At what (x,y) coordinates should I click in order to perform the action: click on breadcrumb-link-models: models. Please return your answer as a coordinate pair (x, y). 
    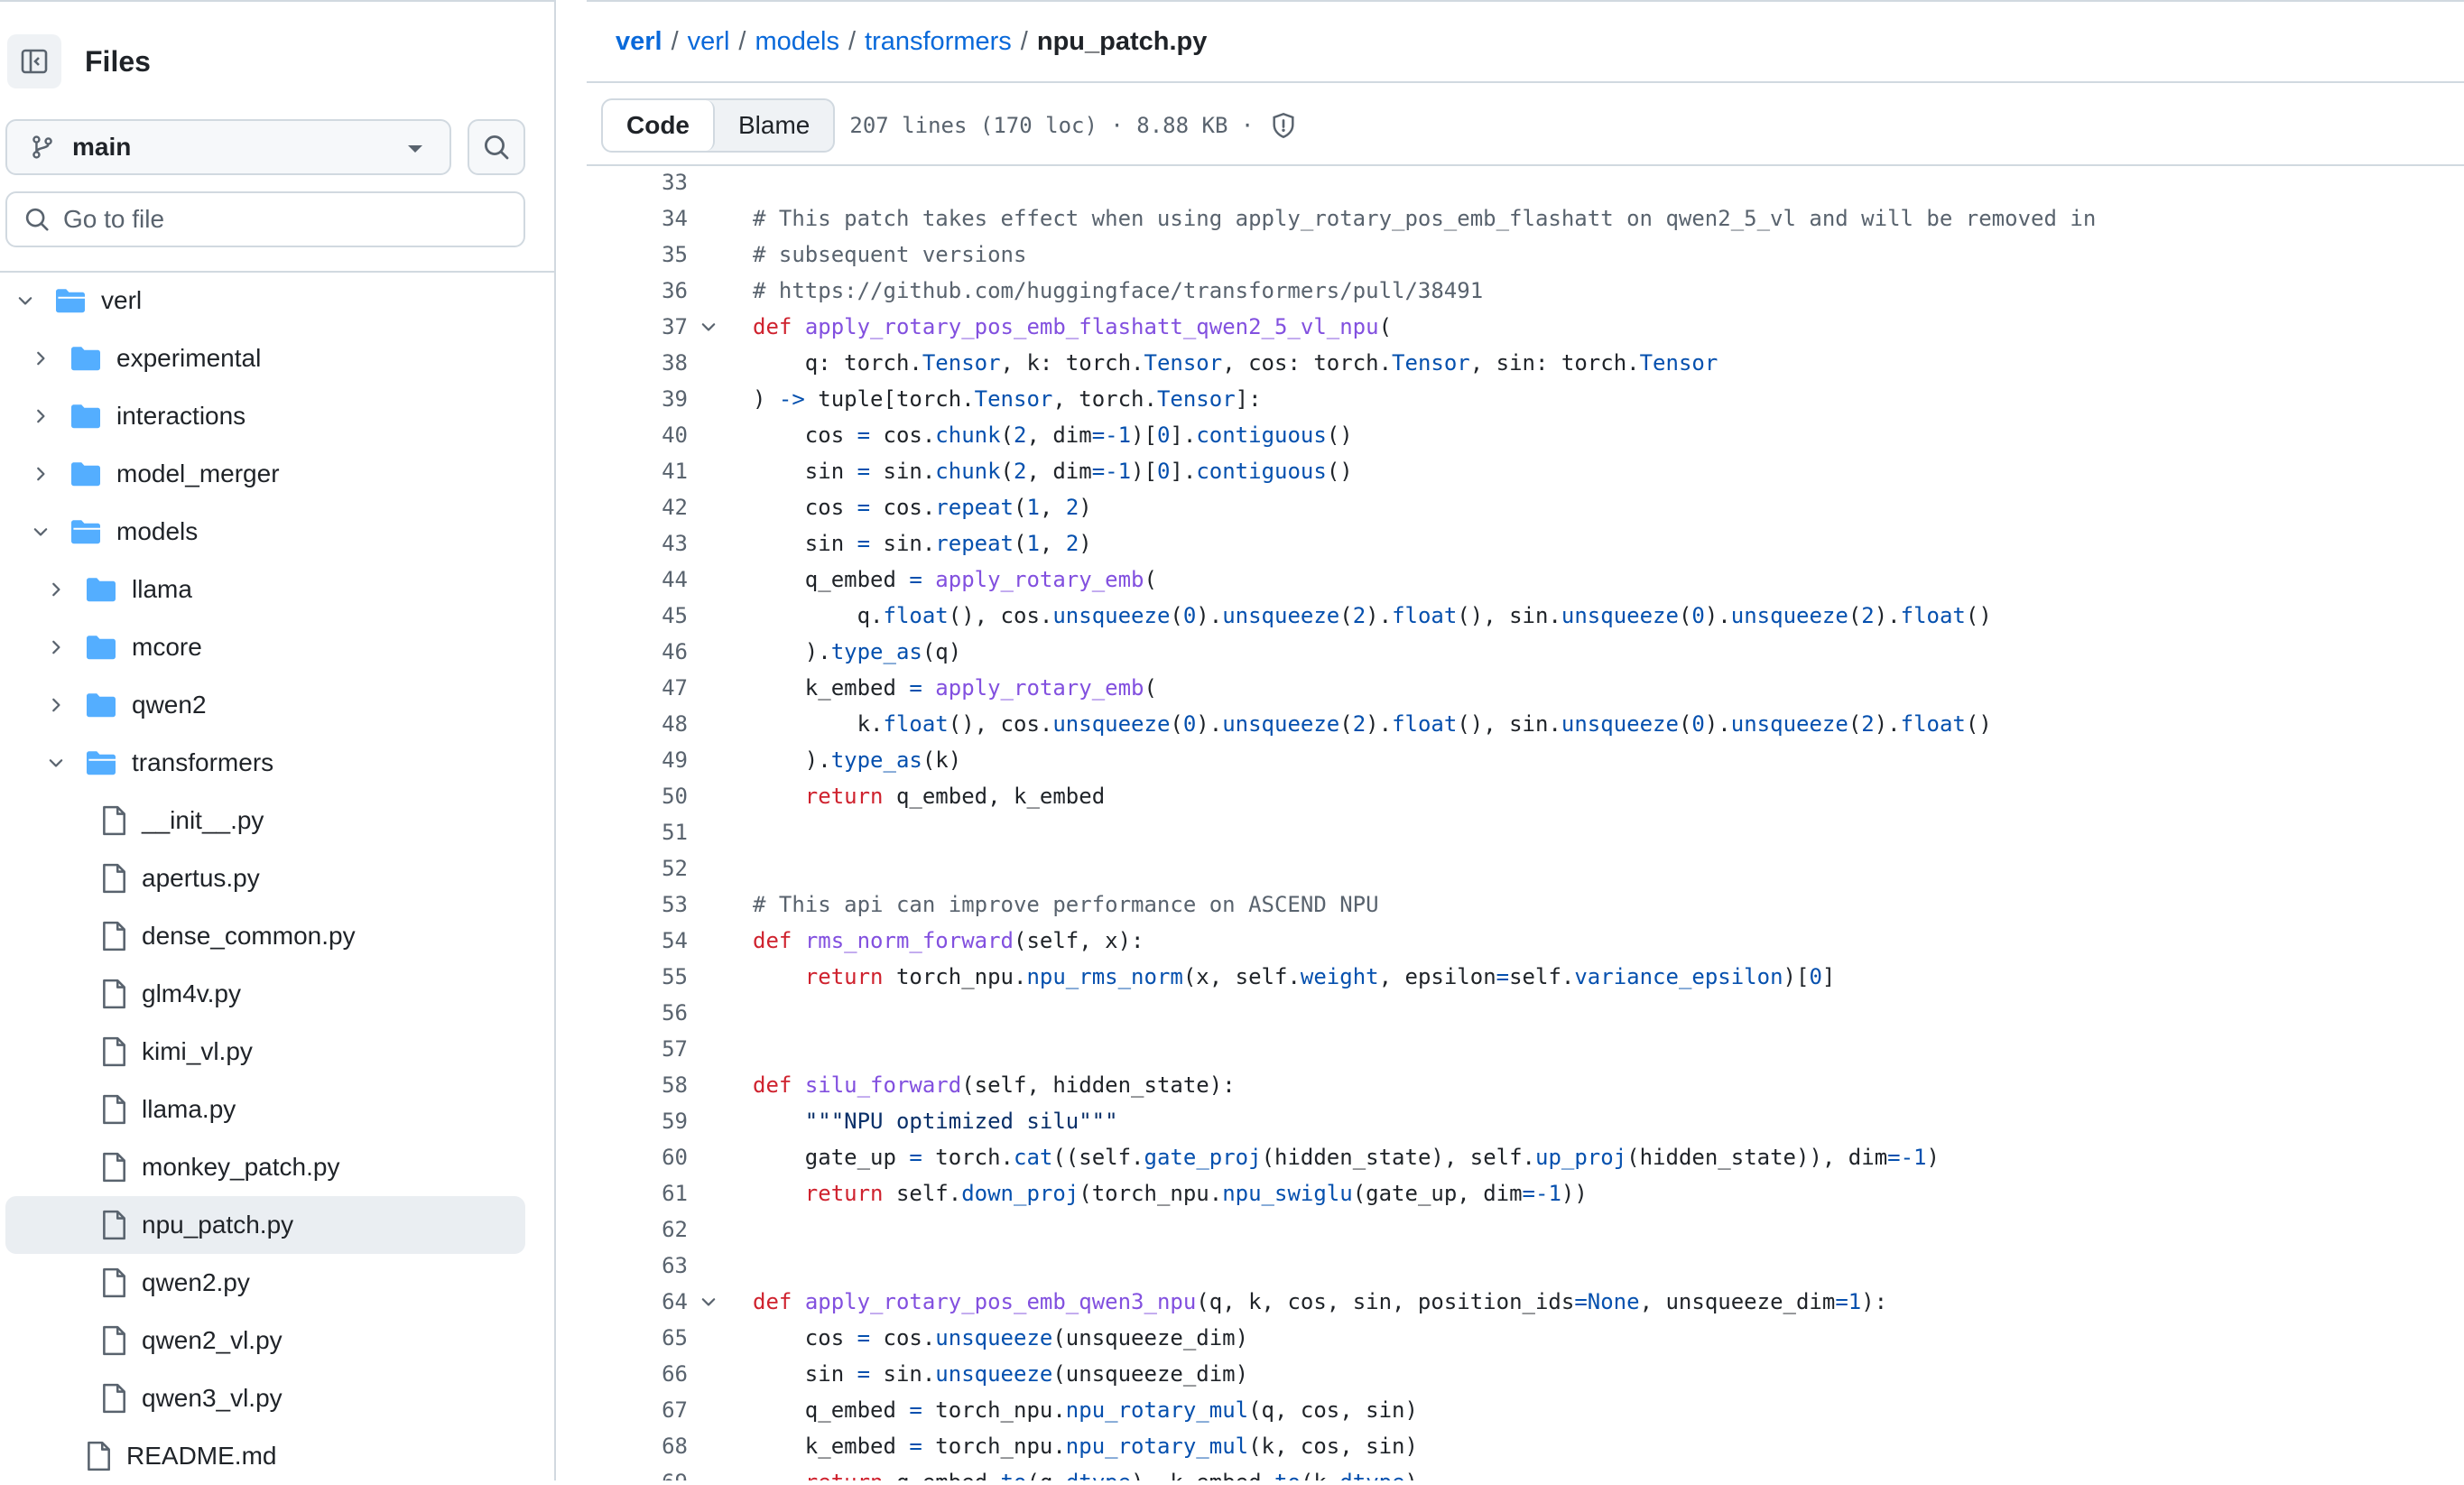
    Looking at the image, I should click on (797, 41).